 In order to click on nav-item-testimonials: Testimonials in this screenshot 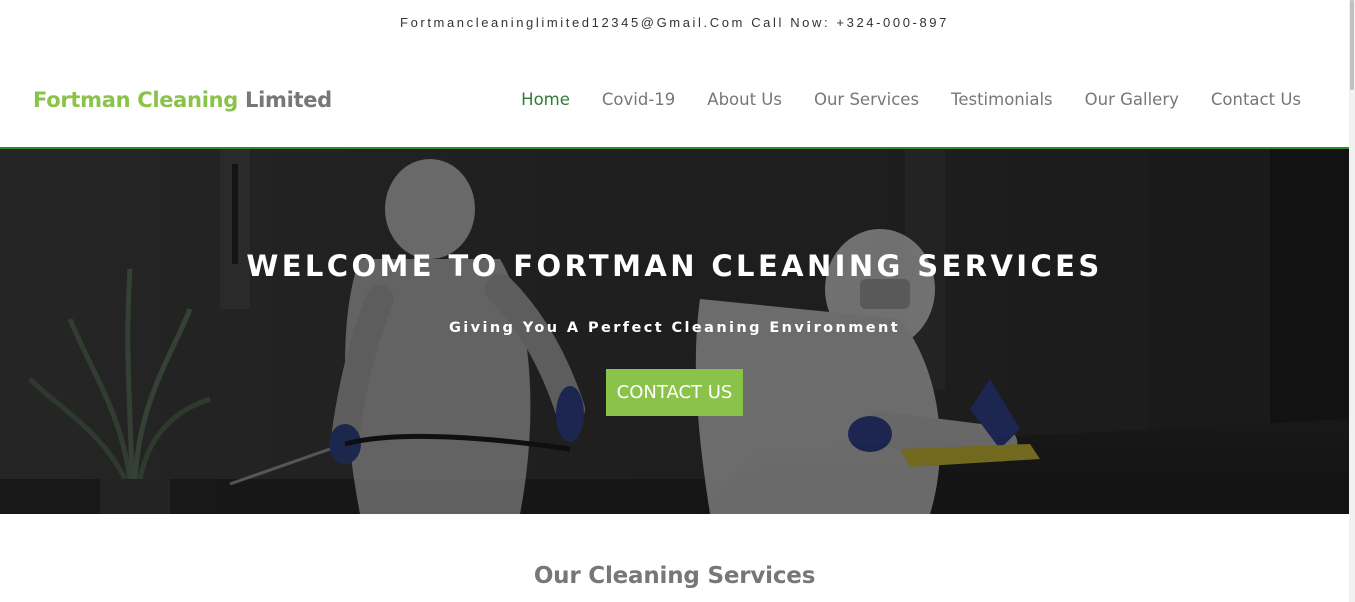, I will do `click(1002, 99)`.